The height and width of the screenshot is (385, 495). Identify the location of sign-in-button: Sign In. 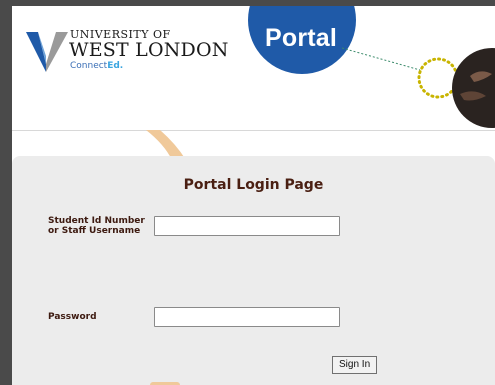
(355, 365).